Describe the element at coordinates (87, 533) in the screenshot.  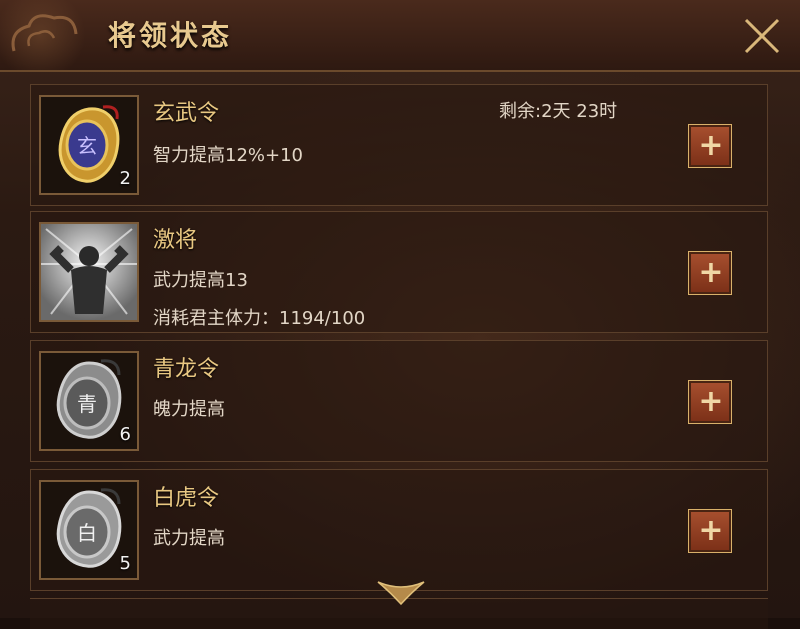
I see `token-glyph: 白` at that location.